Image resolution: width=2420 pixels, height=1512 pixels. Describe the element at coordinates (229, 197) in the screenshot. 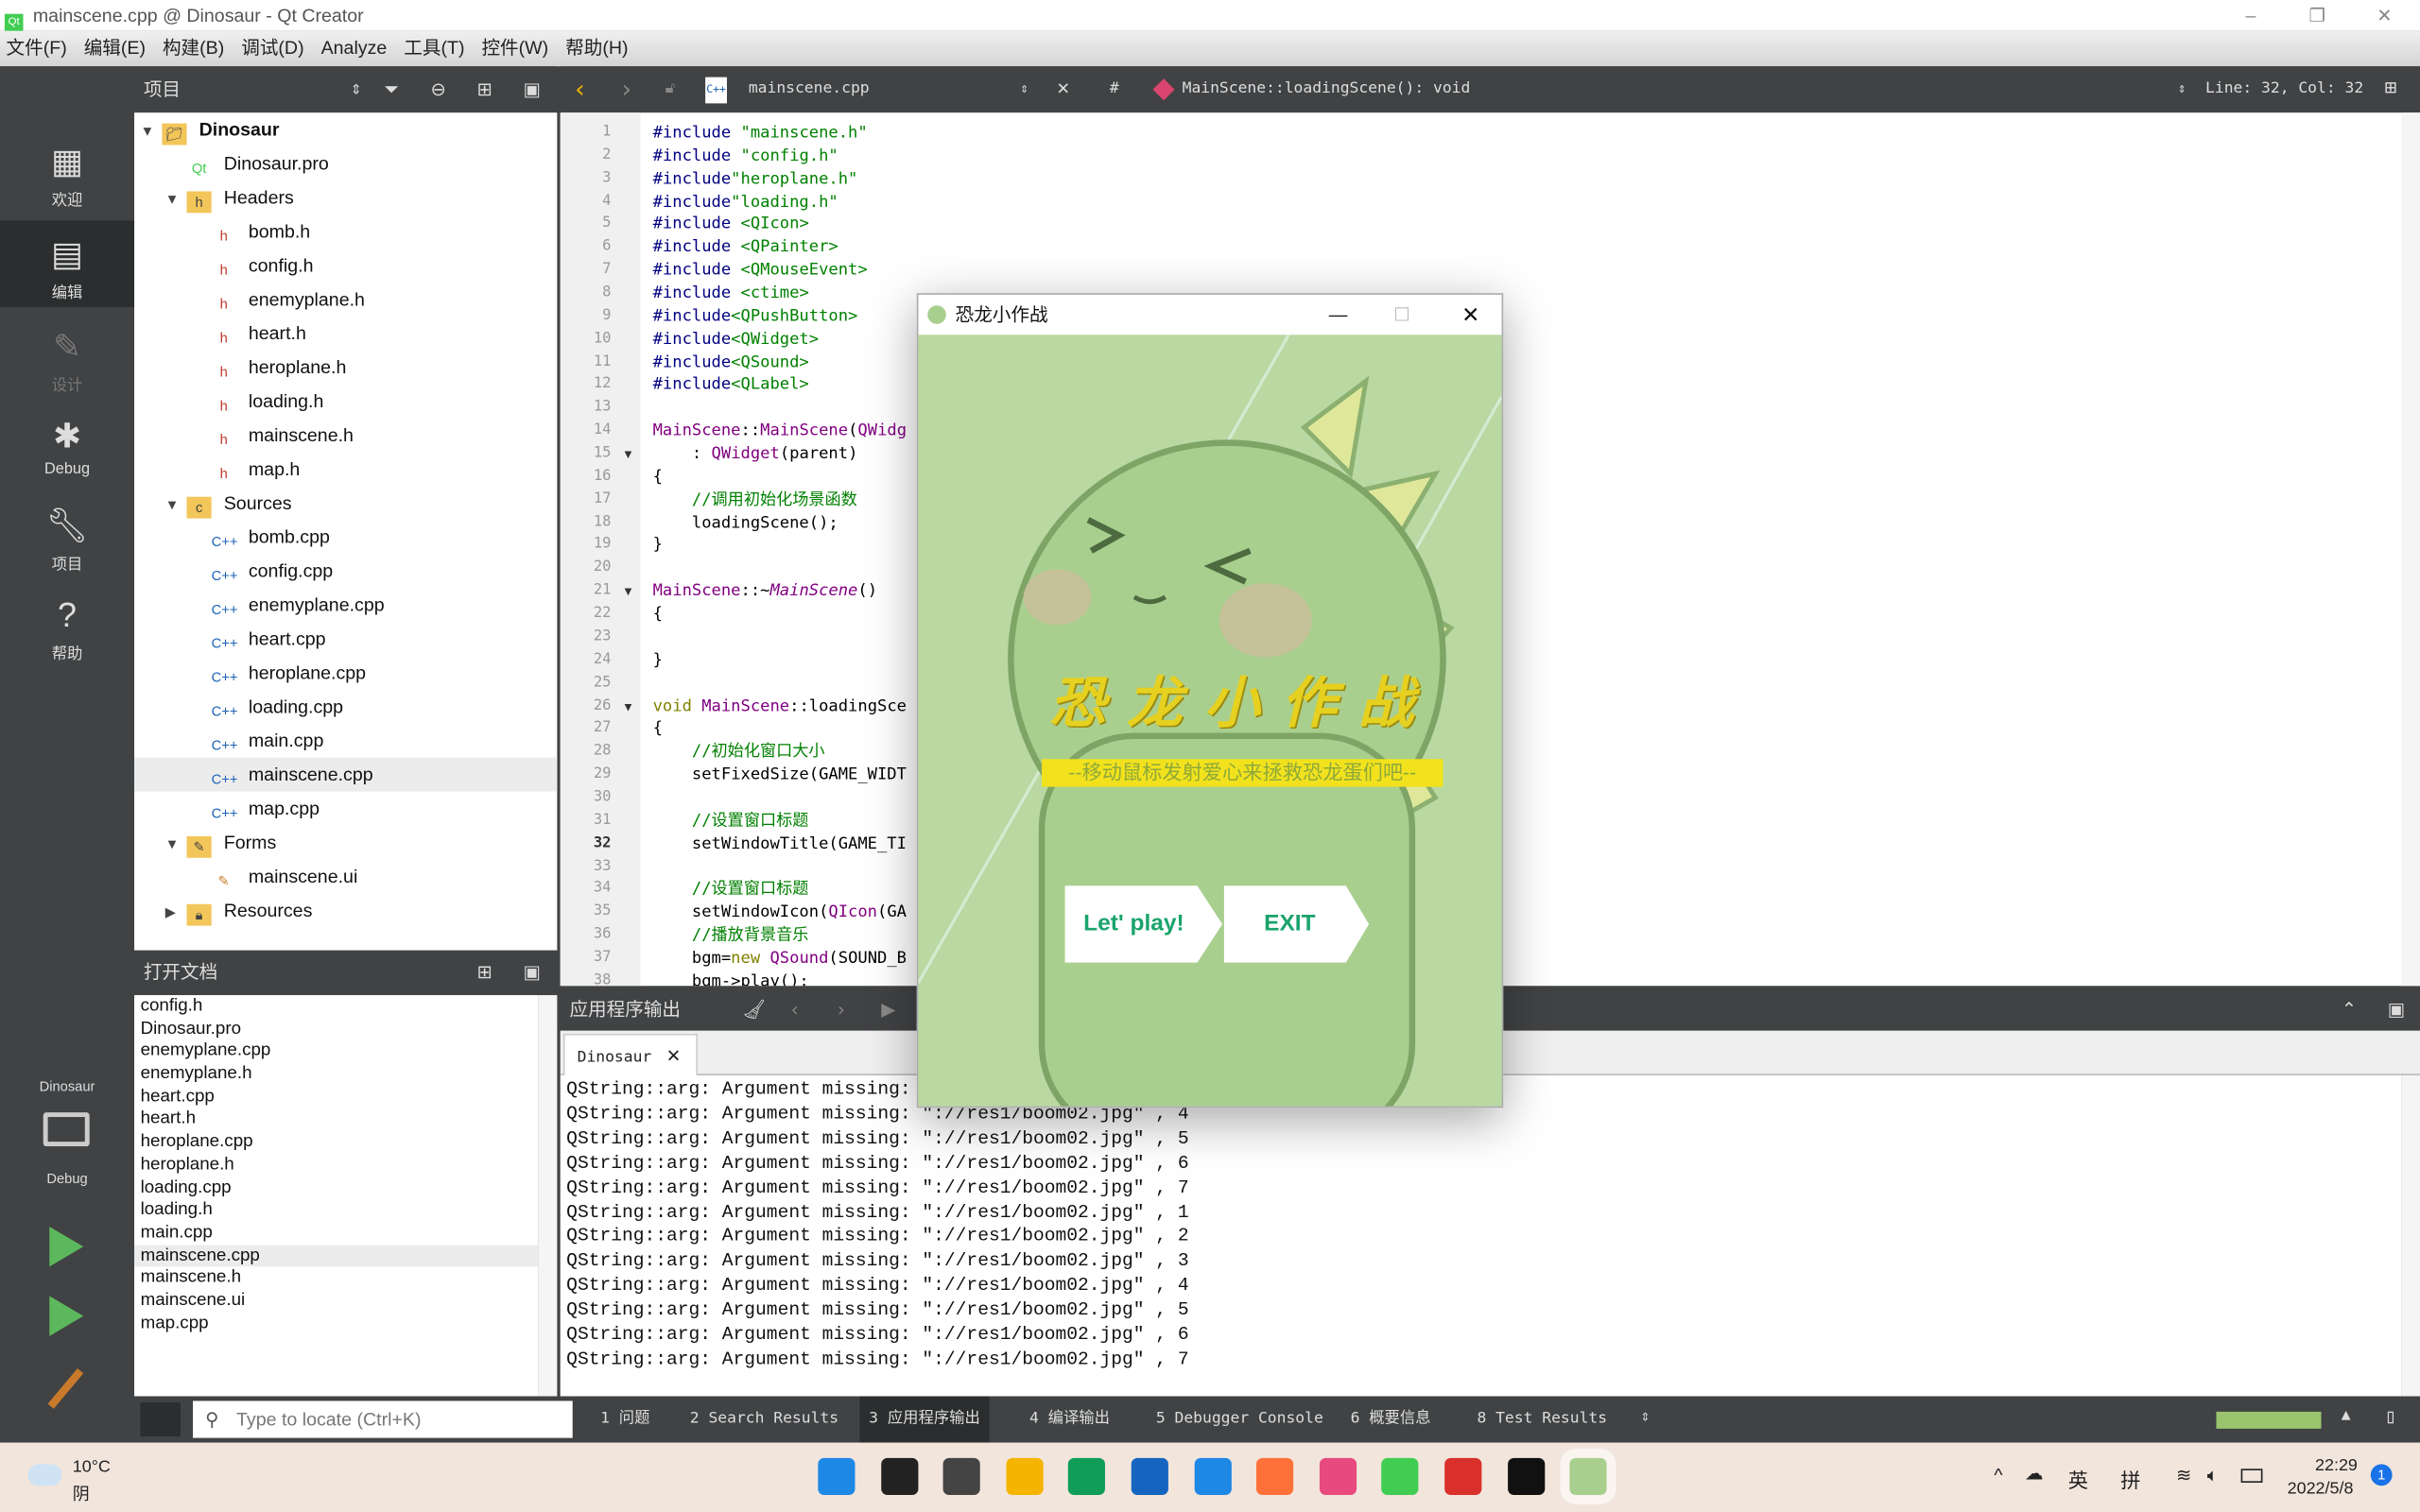

I see `tree-item: ▼ h Headers` at that location.